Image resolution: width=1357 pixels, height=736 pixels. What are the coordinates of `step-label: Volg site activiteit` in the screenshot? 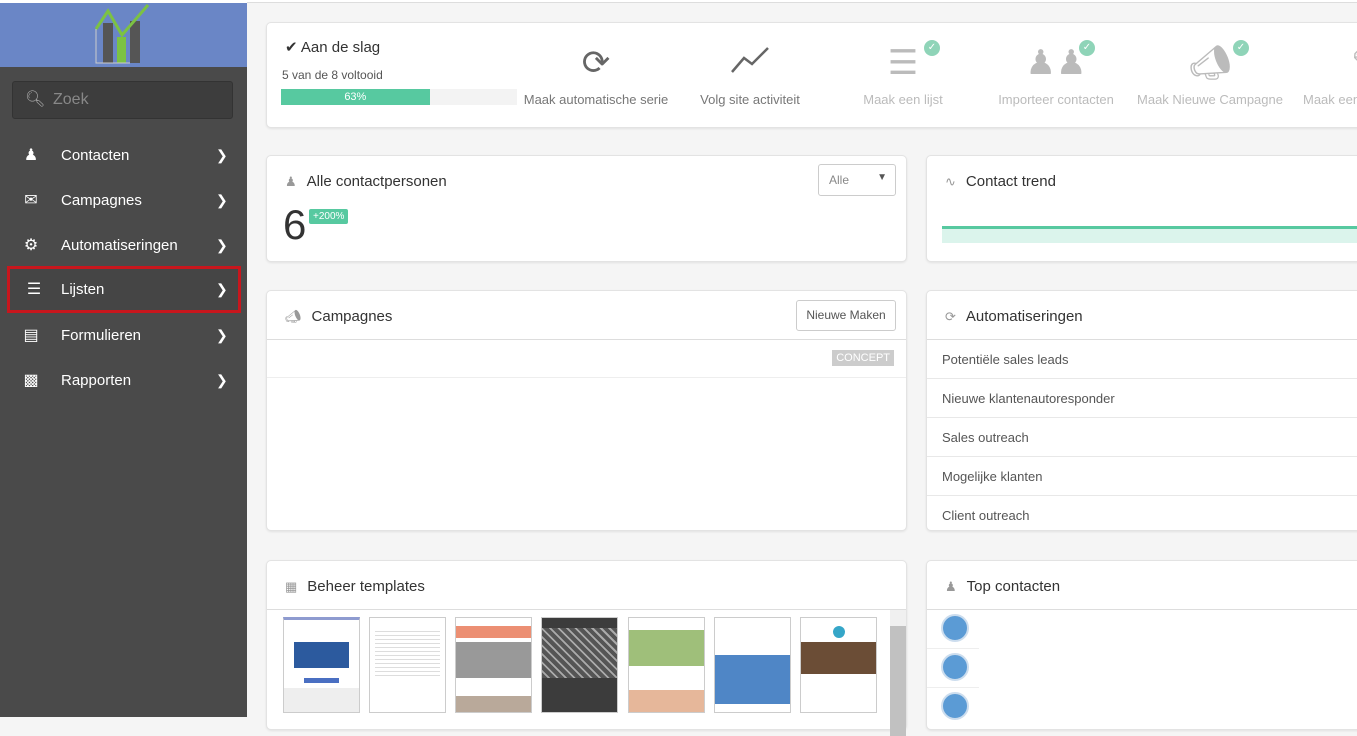 It's located at (750, 99).